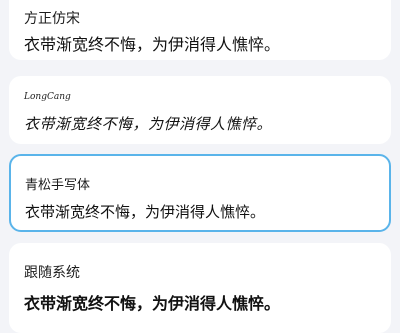 Image resolution: width=400 pixels, height=333 pixels. What do you see at coordinates (47, 97) in the screenshot?
I see `font-name-label: LongCang` at bounding box center [47, 97].